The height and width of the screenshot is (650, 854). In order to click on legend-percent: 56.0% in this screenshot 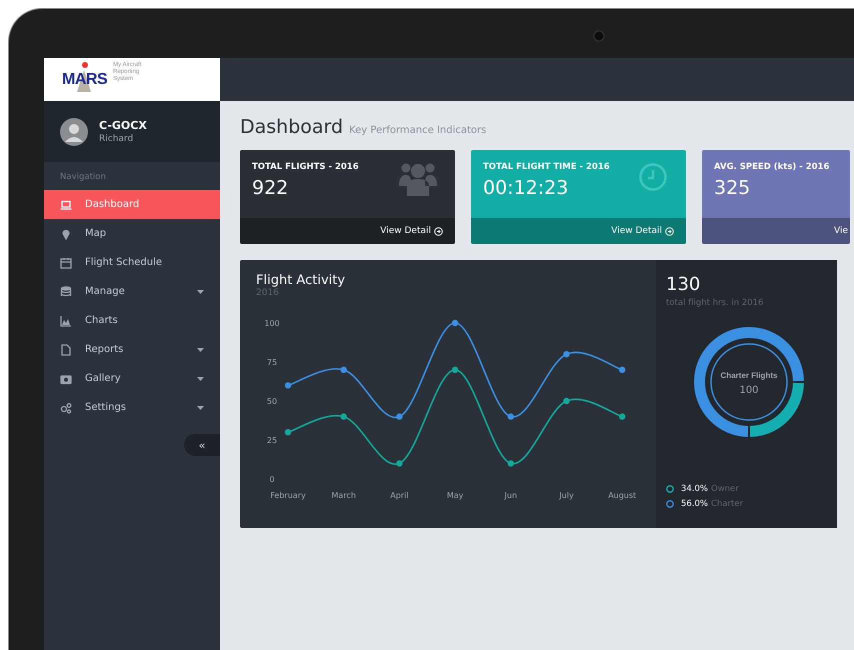, I will do `click(694, 504)`.